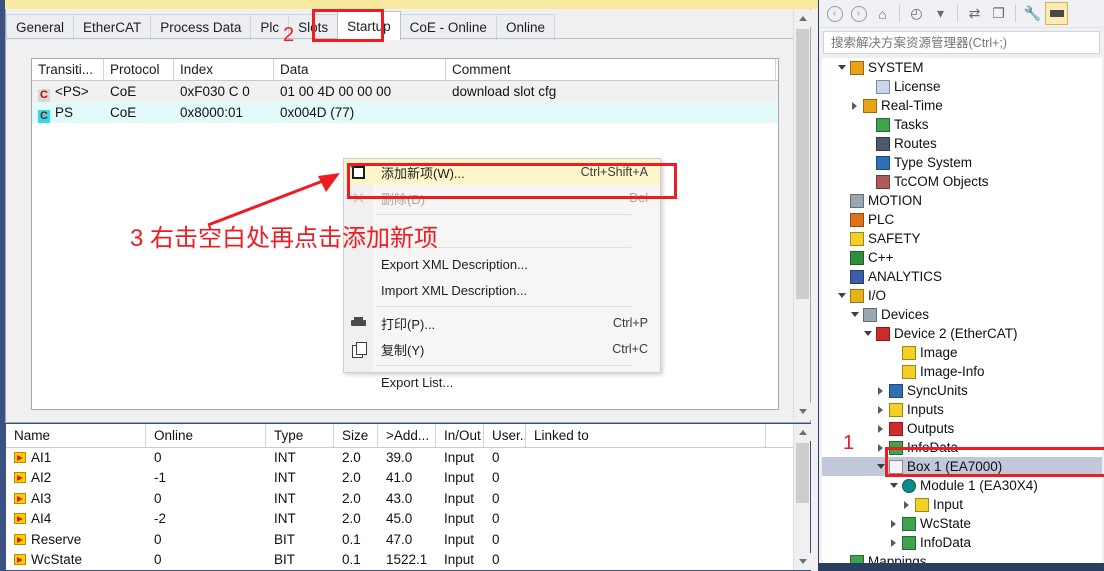 This screenshot has width=1104, height=571. What do you see at coordinates (962, 333) in the screenshot?
I see `tree-item-device-2-ethercat: Device 2 (EtherCAT)` at bounding box center [962, 333].